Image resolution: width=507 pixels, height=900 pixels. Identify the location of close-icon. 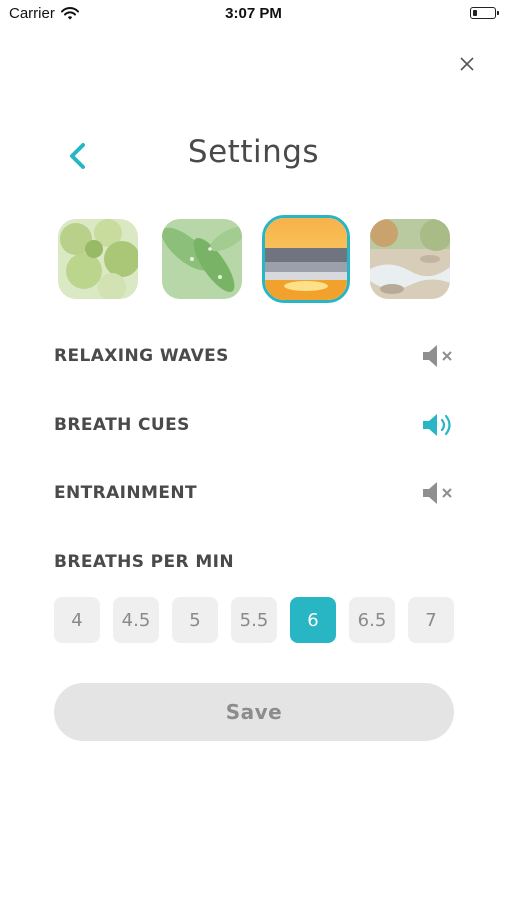
(467, 64).